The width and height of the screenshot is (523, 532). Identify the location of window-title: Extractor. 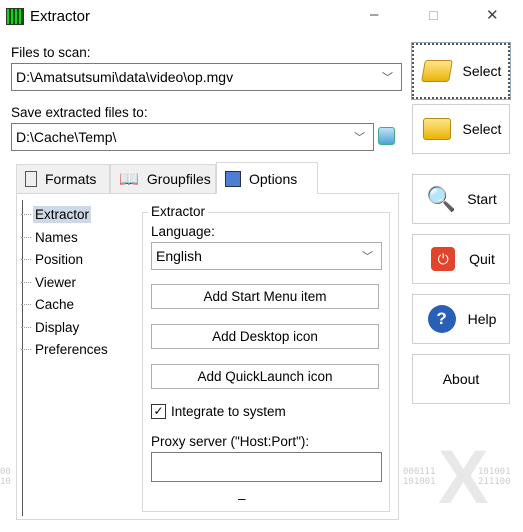
(60, 16).